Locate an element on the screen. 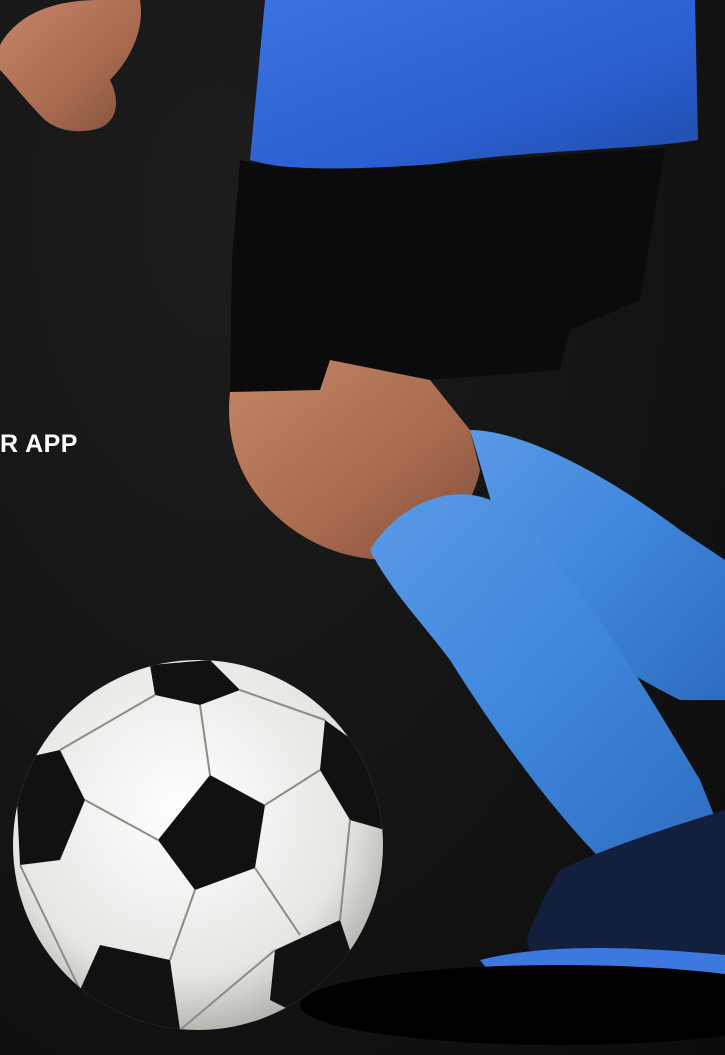 The width and height of the screenshot is (725, 1055). shorts is located at coordinates (447, 270).